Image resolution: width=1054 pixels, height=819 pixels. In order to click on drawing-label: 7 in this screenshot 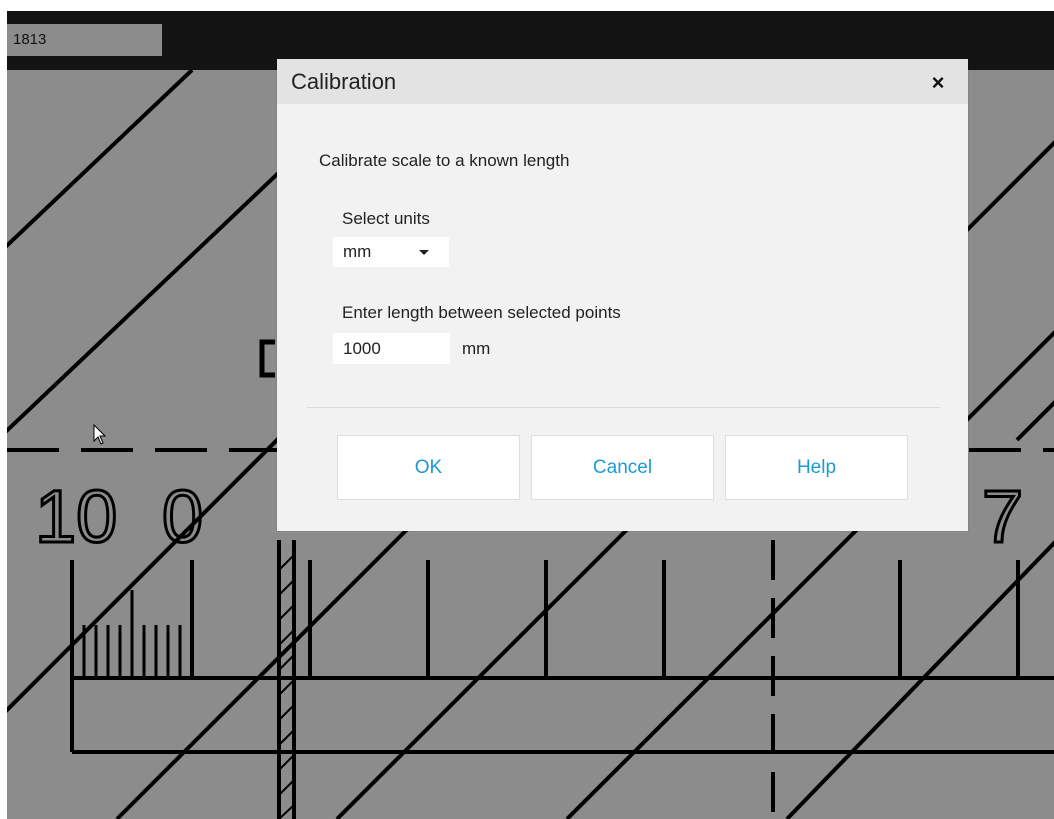, I will do `click(1002, 516)`.